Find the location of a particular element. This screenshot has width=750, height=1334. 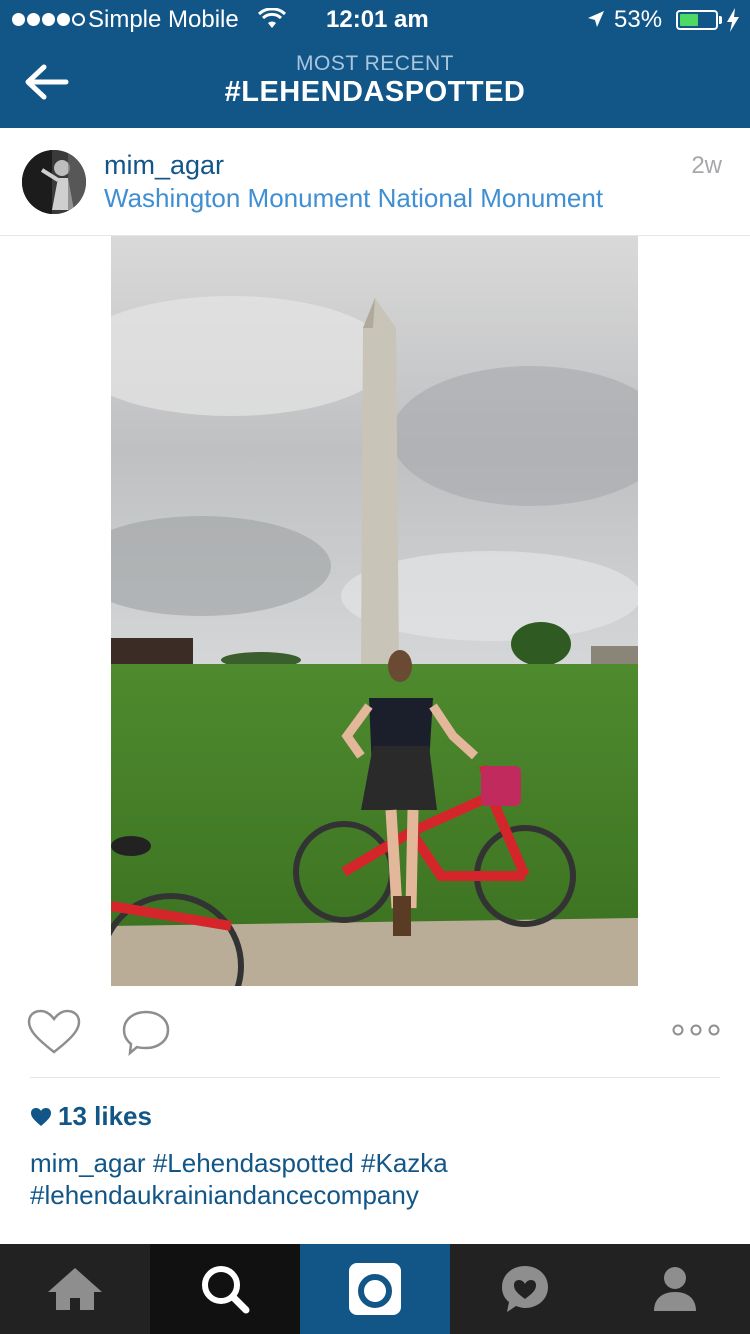

more-options-icon is located at coordinates (696, 1030).